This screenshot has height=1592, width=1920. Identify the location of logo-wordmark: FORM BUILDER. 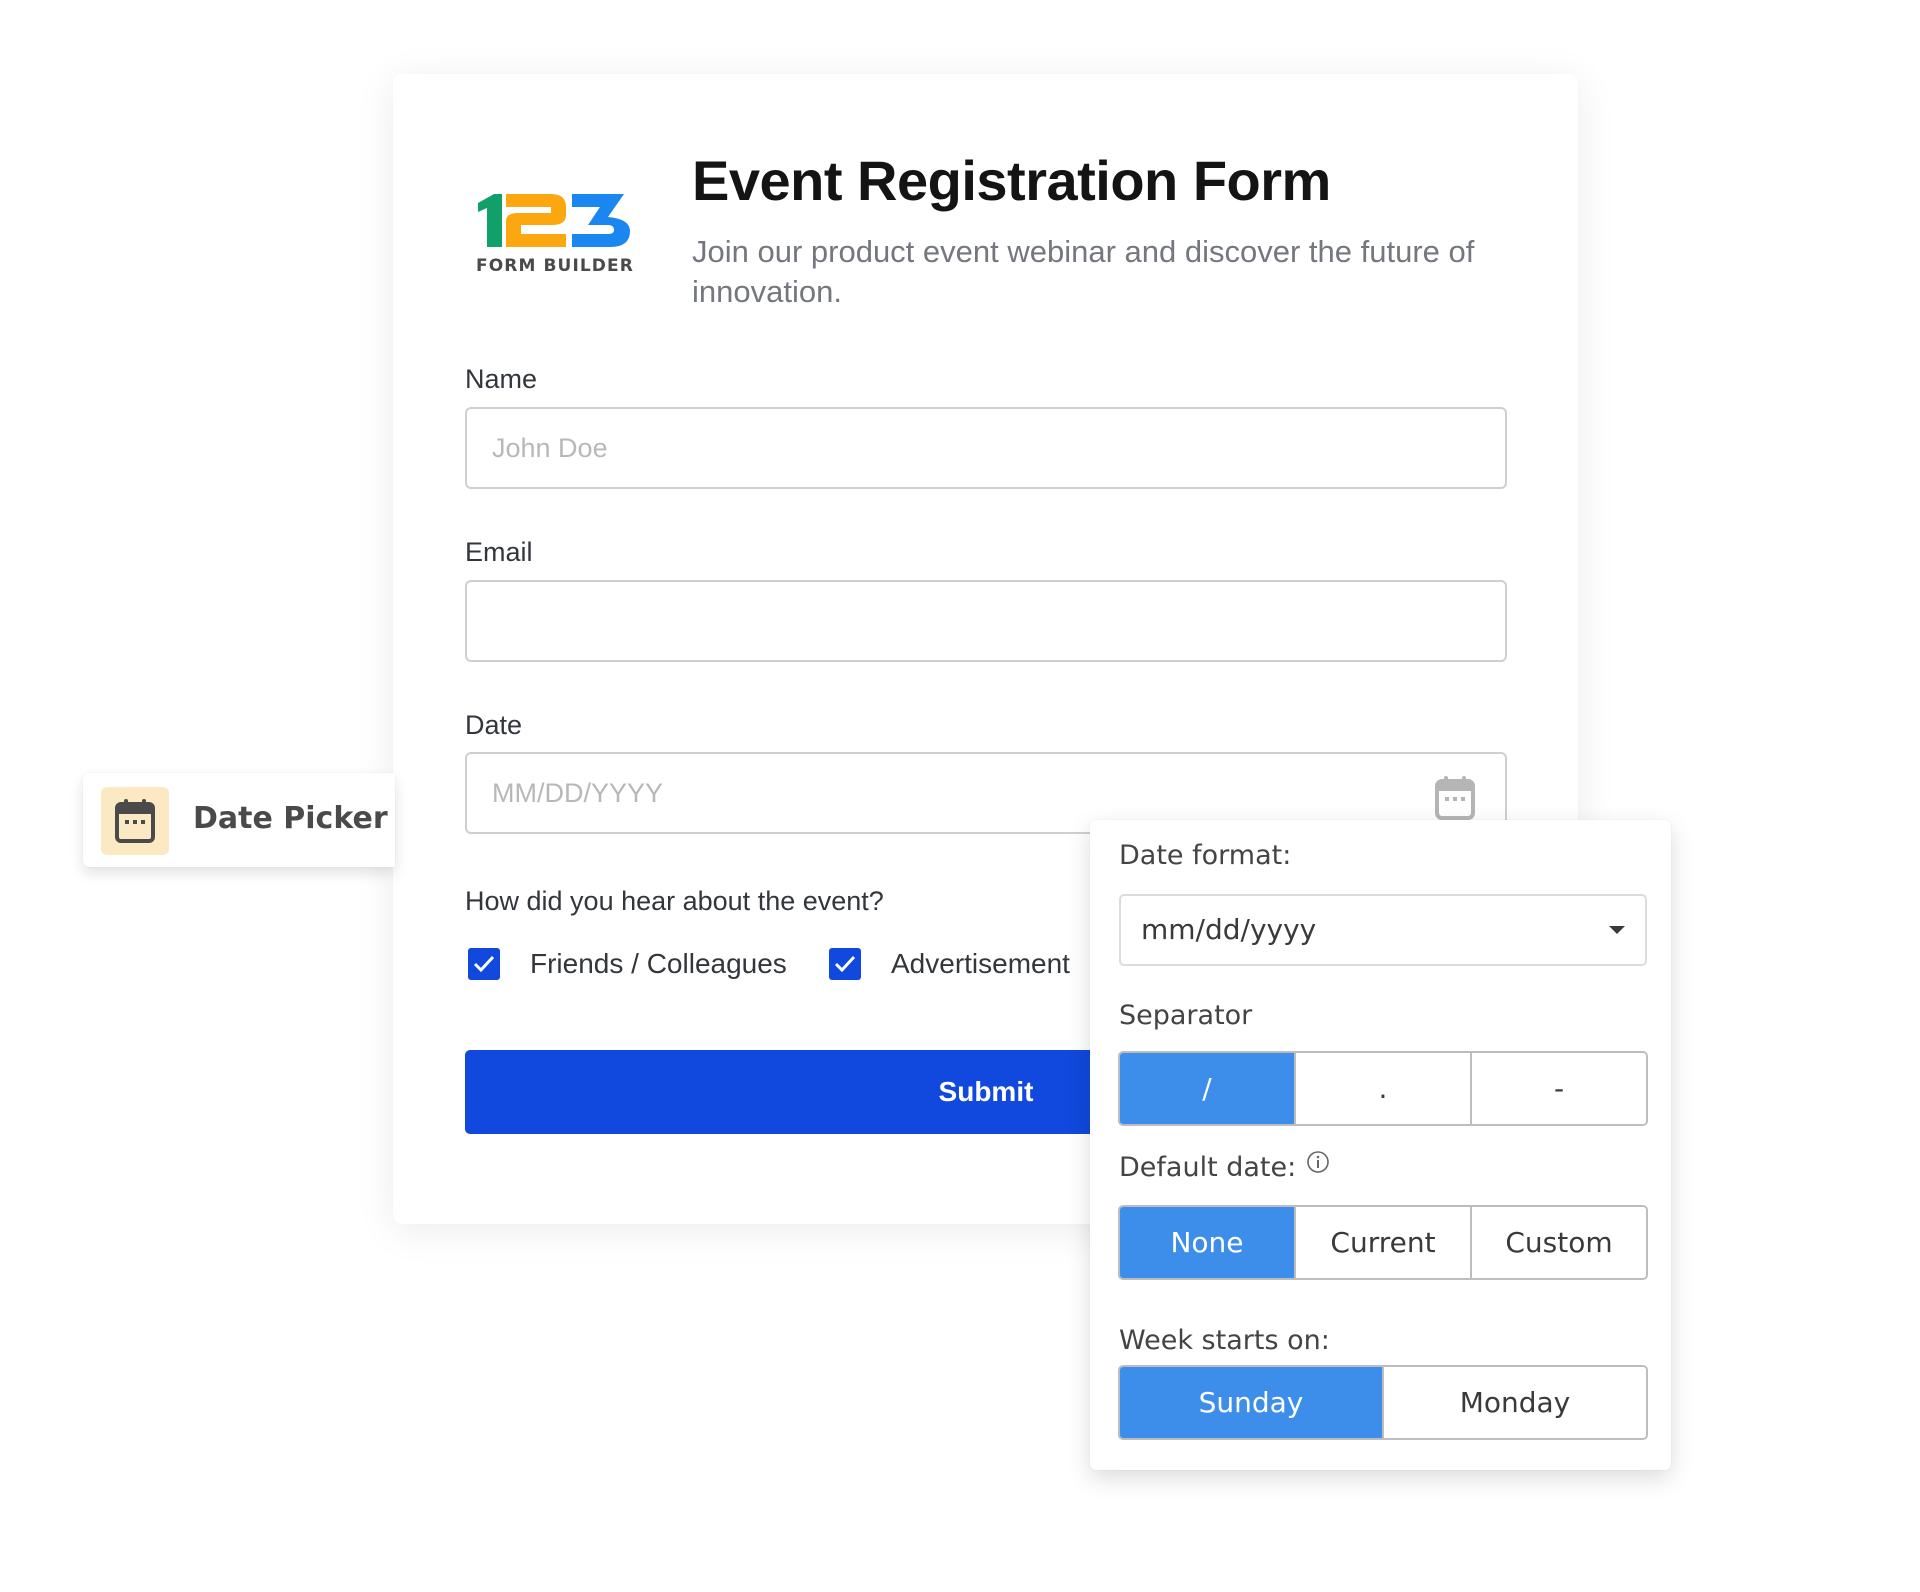
(555, 266).